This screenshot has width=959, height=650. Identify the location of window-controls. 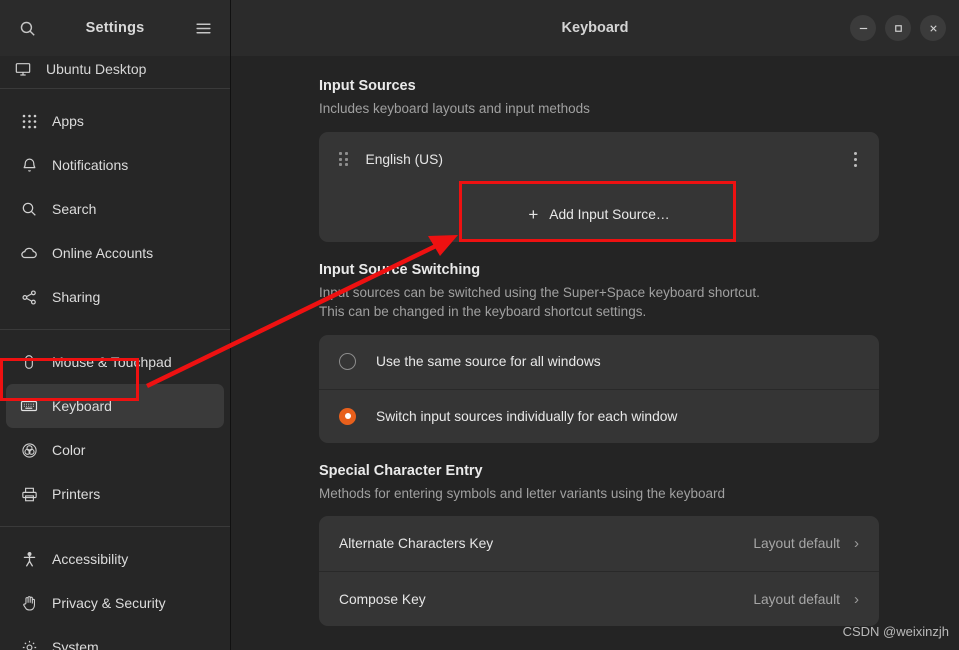
(898, 28).